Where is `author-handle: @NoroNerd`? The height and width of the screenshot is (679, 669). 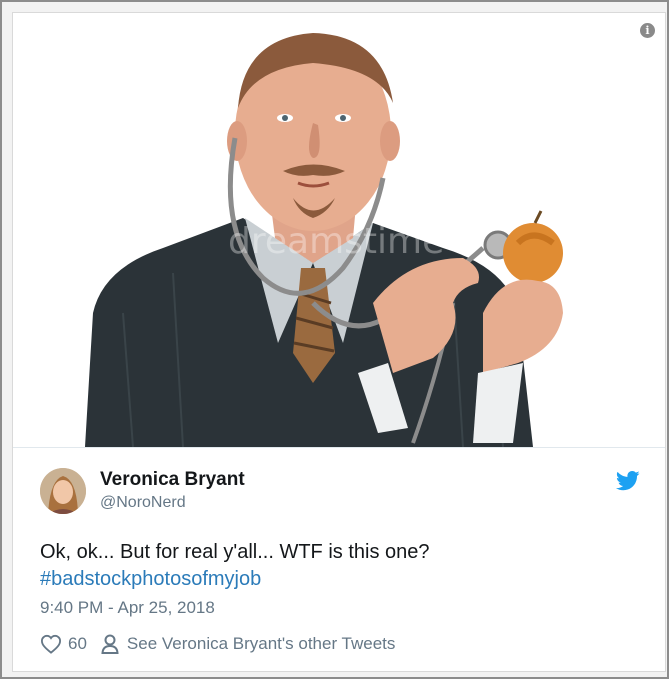
author-handle: @NoroNerd is located at coordinates (143, 503).